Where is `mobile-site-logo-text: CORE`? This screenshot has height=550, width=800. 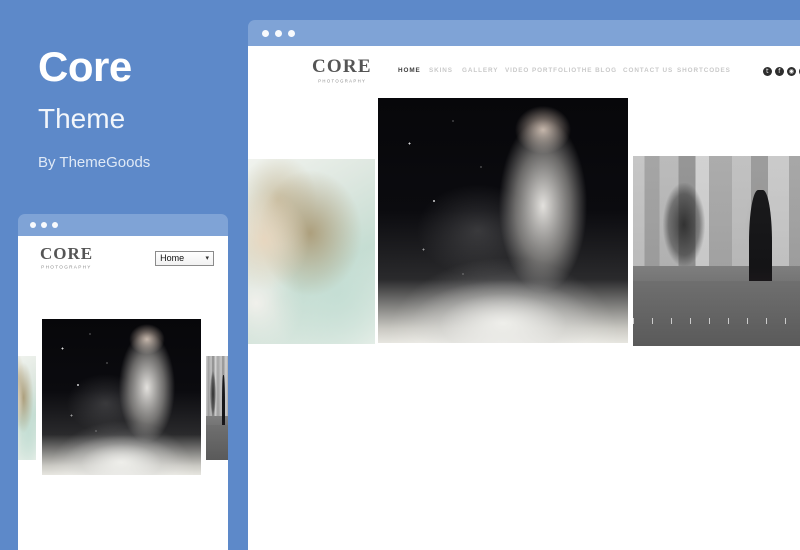 mobile-site-logo-text: CORE is located at coordinates (67, 253).